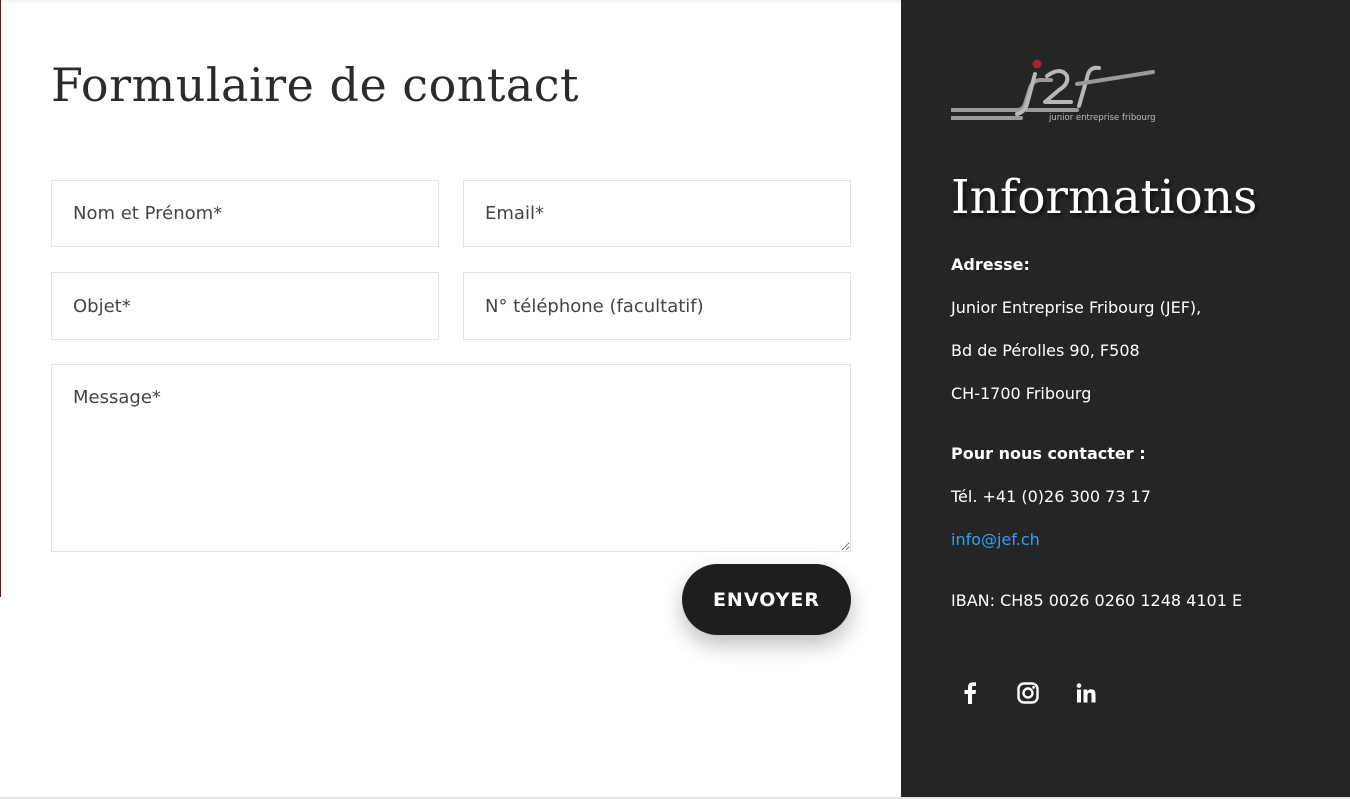  I want to click on logo-tagline: junior entreprise fribourg, so click(1101, 118).